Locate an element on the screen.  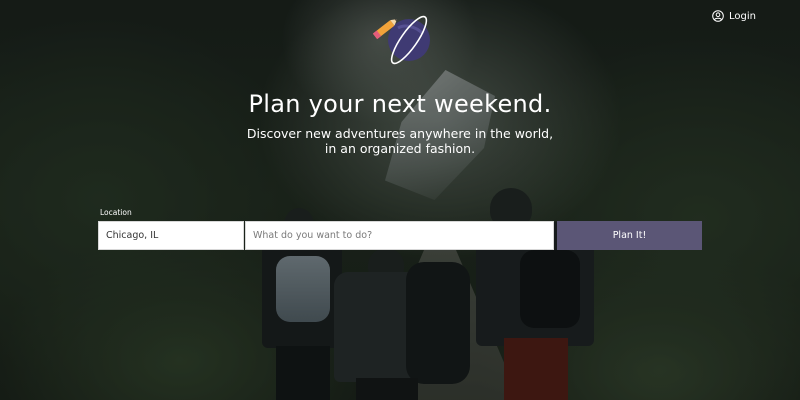
plan-it-button: Plan It! is located at coordinates (629, 235).